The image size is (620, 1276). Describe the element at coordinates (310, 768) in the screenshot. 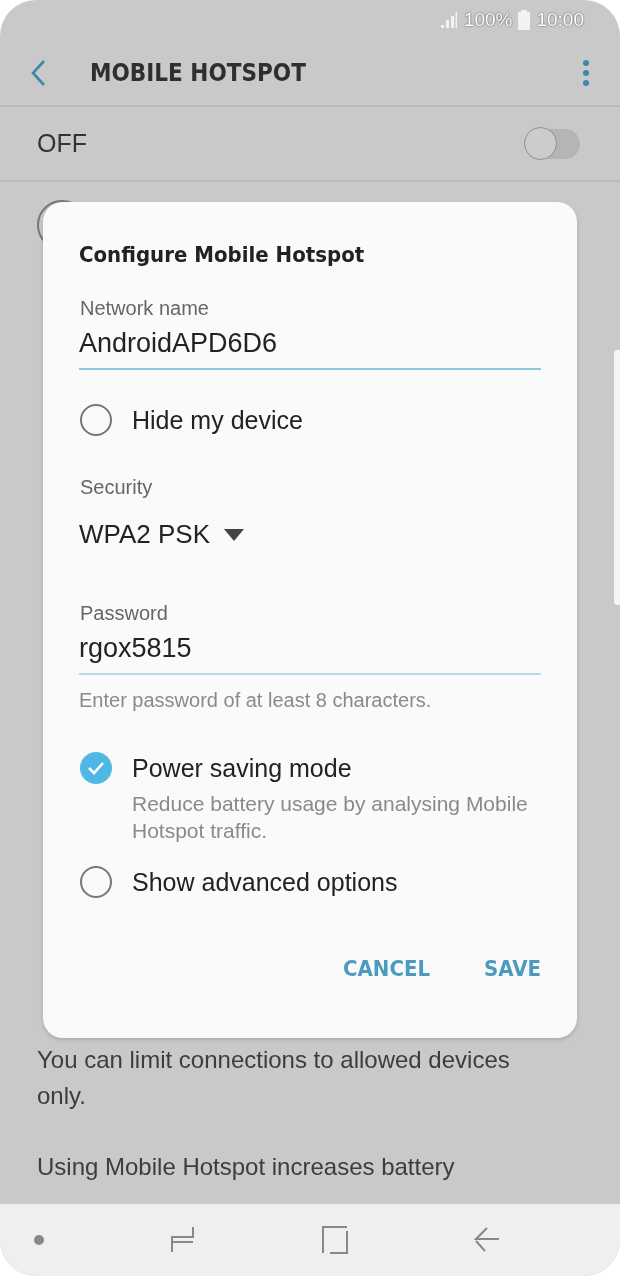

I see `power-saving-option: Power saving mode` at that location.